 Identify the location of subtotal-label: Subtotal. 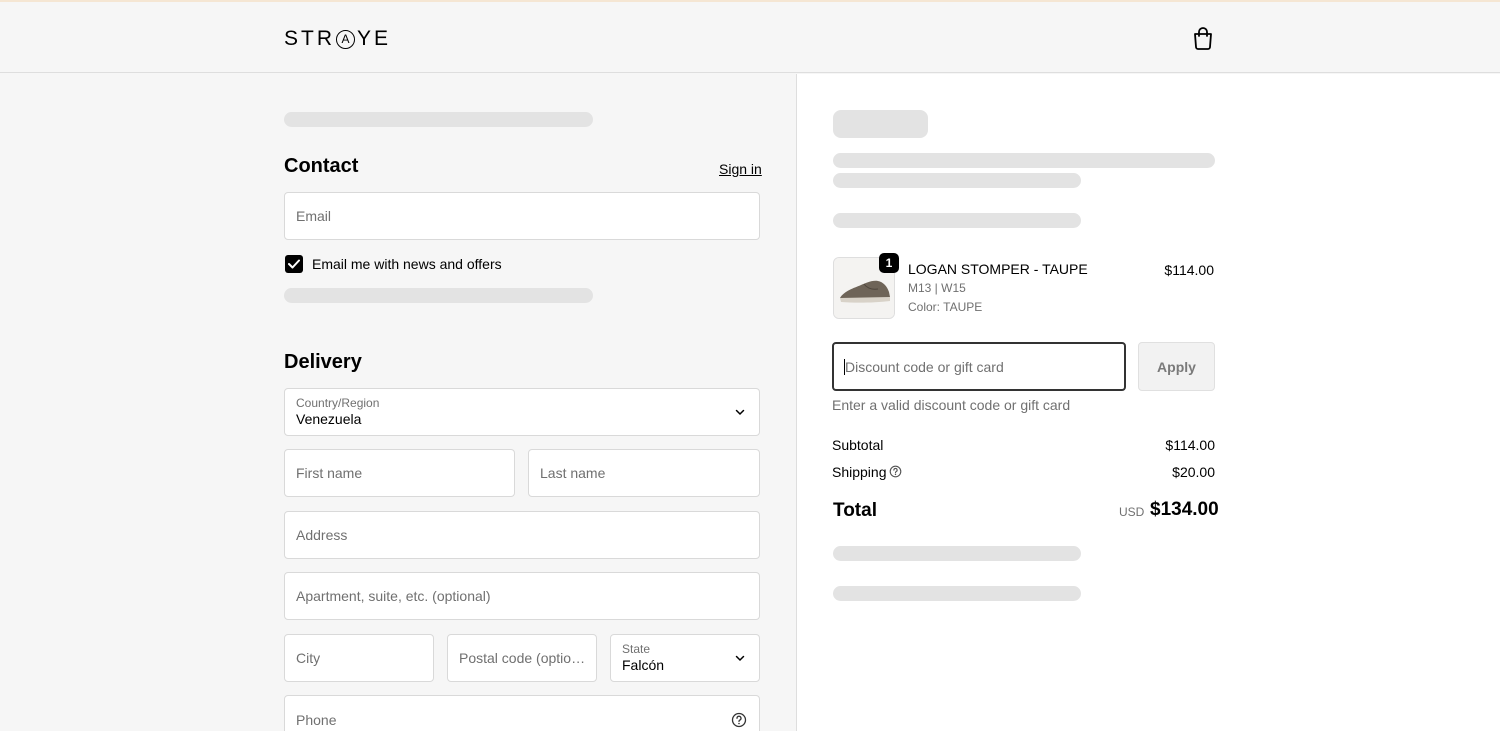
(858, 445).